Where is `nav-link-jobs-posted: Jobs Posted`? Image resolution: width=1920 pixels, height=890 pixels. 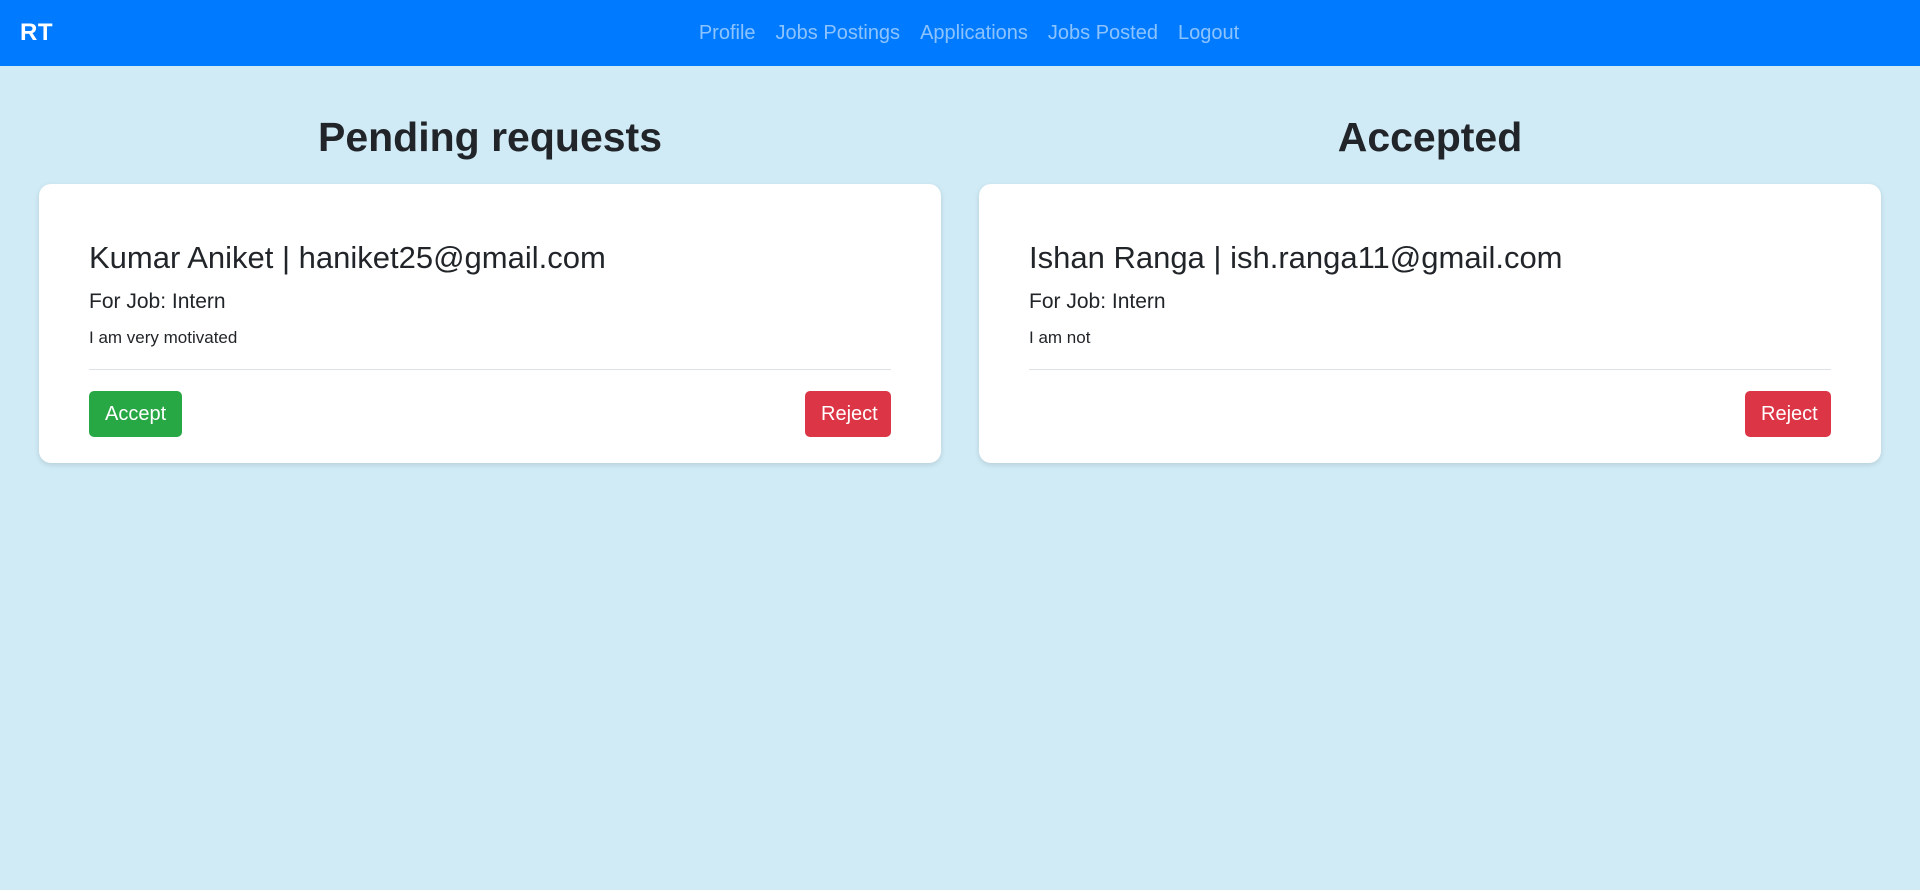
nav-link-jobs-posted: Jobs Posted is located at coordinates (1103, 33).